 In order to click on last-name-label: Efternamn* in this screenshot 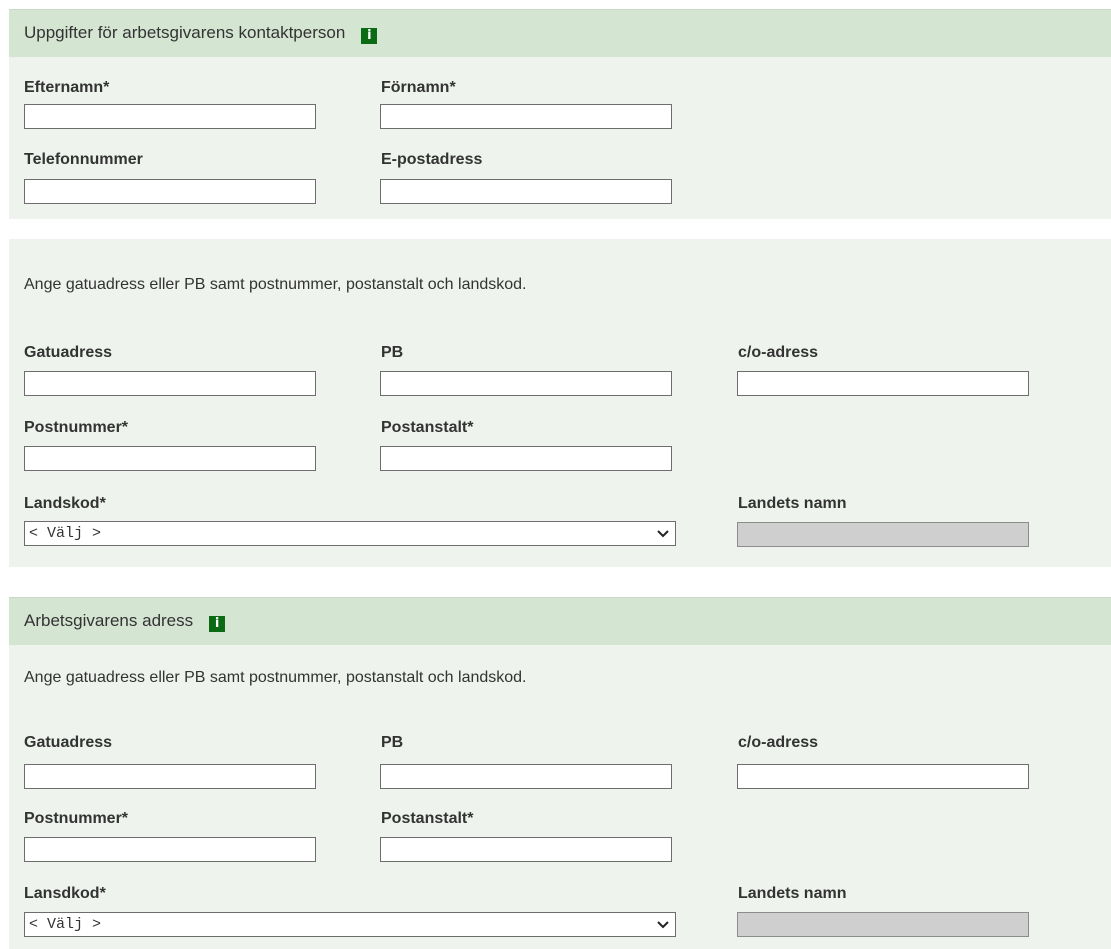, I will do `click(67, 87)`.